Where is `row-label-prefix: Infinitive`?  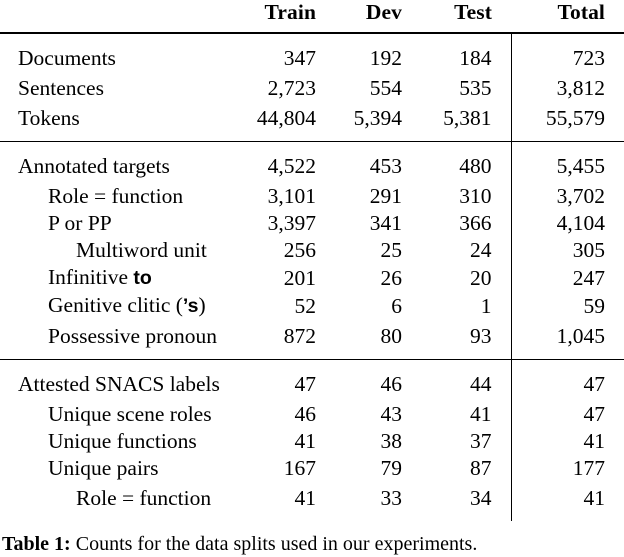 row-label-prefix: Infinitive is located at coordinates (91, 277).